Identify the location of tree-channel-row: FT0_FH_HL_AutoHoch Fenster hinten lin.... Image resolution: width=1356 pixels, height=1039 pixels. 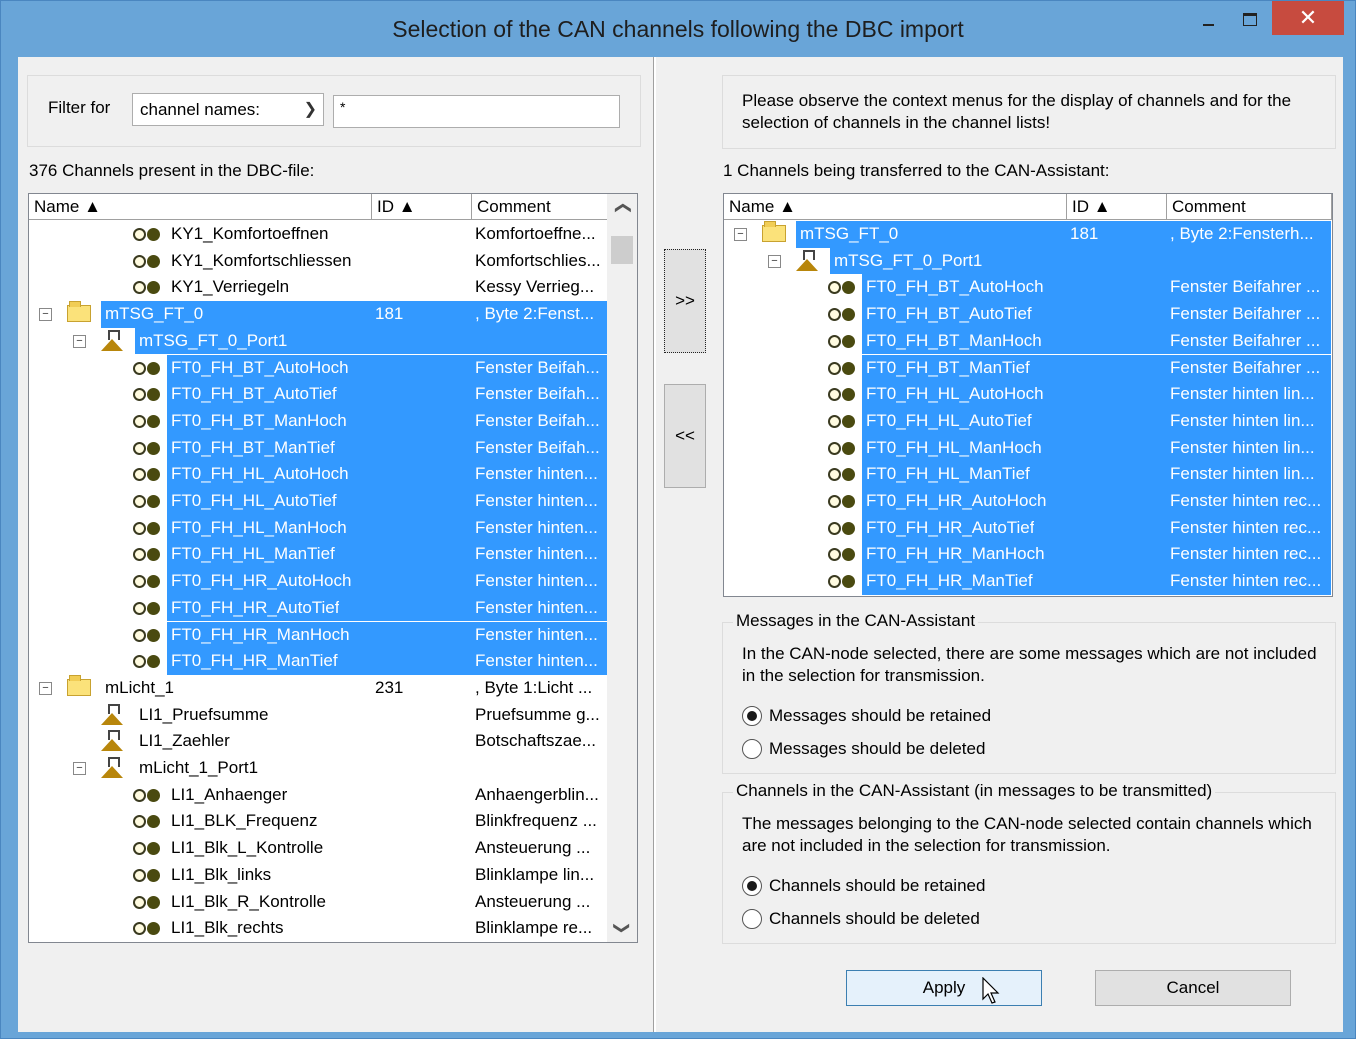
(1027, 394).